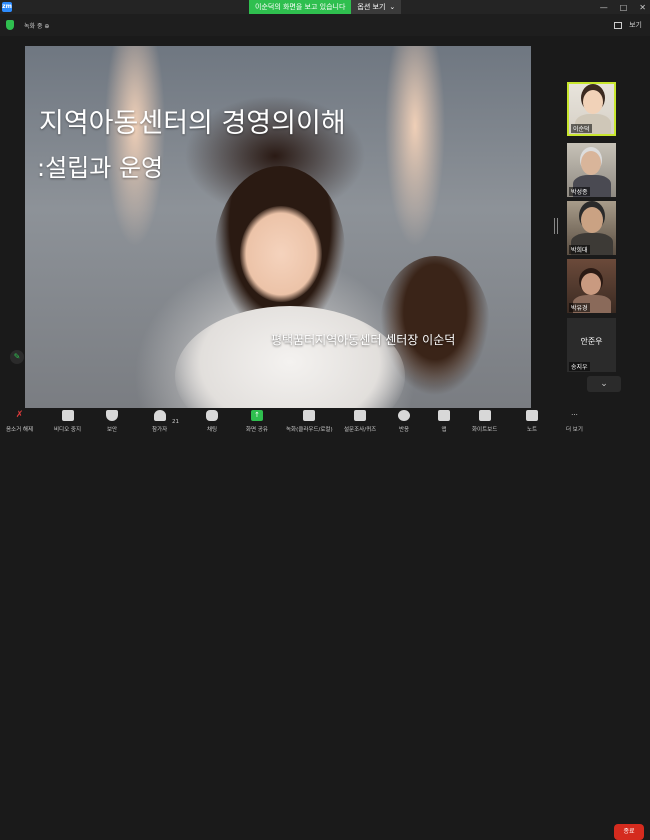 The image size is (650, 840). What do you see at coordinates (579, 366) in the screenshot?
I see `participant-name: 송지우` at bounding box center [579, 366].